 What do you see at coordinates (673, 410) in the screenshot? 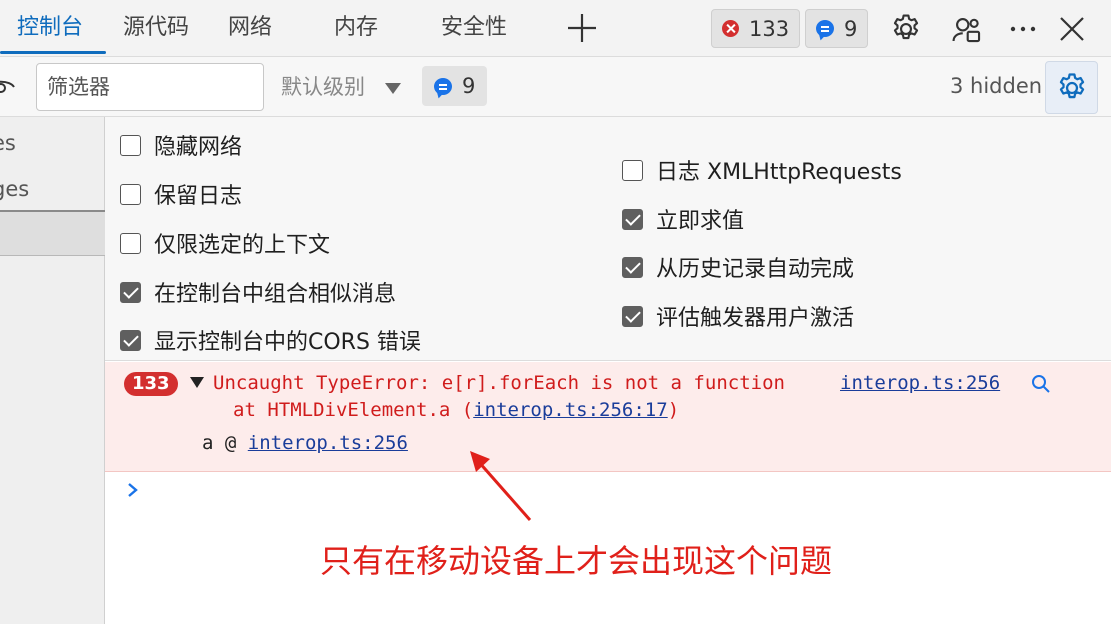
I see `stack-suffix: )` at bounding box center [673, 410].